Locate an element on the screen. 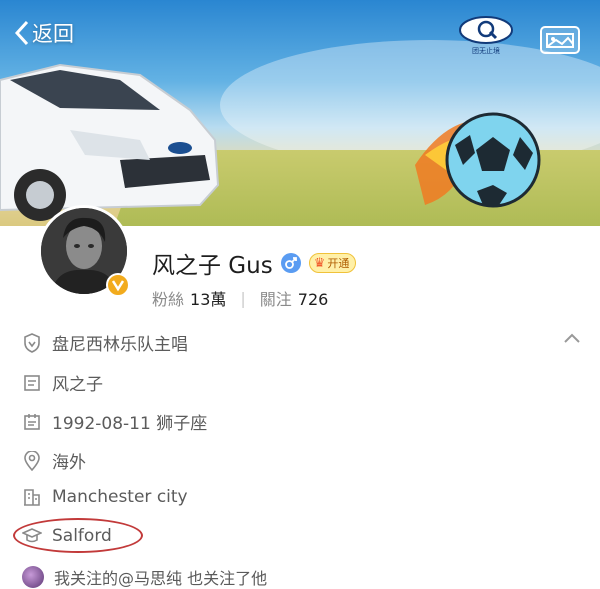 The image size is (600, 589). vip-label: 开通 is located at coordinates (338, 263).